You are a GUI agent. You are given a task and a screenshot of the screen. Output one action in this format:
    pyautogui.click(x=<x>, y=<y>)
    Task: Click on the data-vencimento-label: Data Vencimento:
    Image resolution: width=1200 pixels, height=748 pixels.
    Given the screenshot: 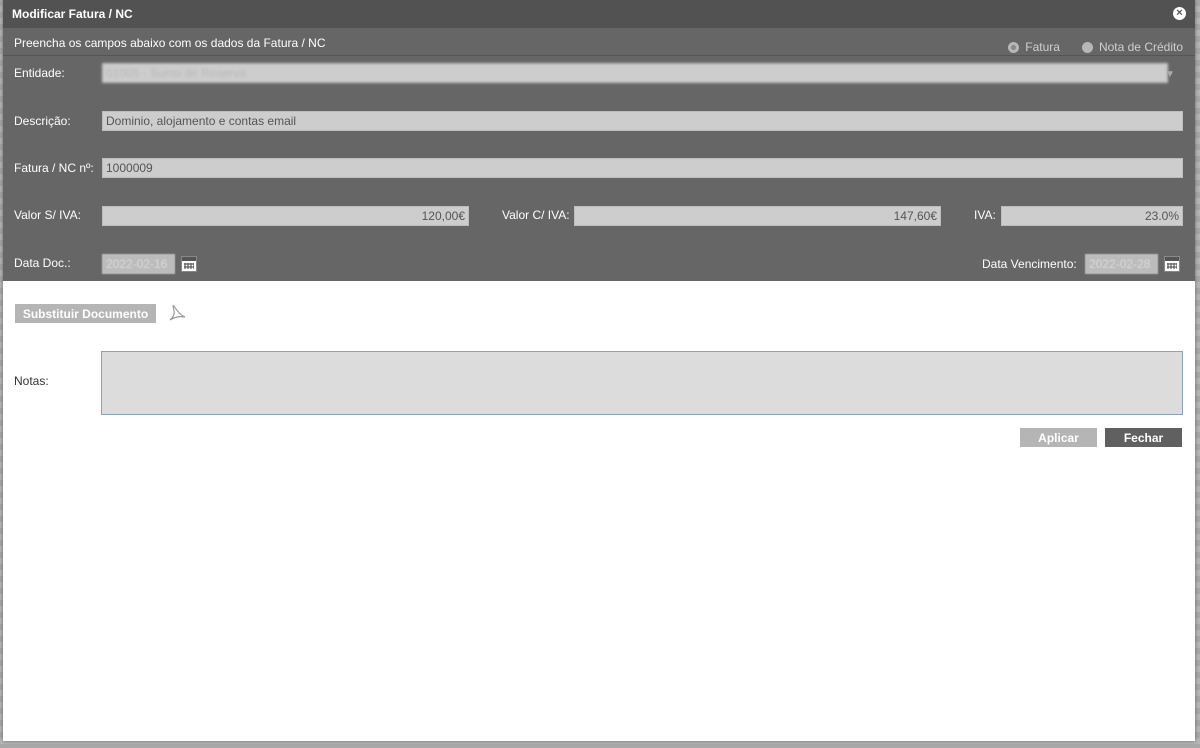 What is the action you would take?
    pyautogui.click(x=1029, y=264)
    